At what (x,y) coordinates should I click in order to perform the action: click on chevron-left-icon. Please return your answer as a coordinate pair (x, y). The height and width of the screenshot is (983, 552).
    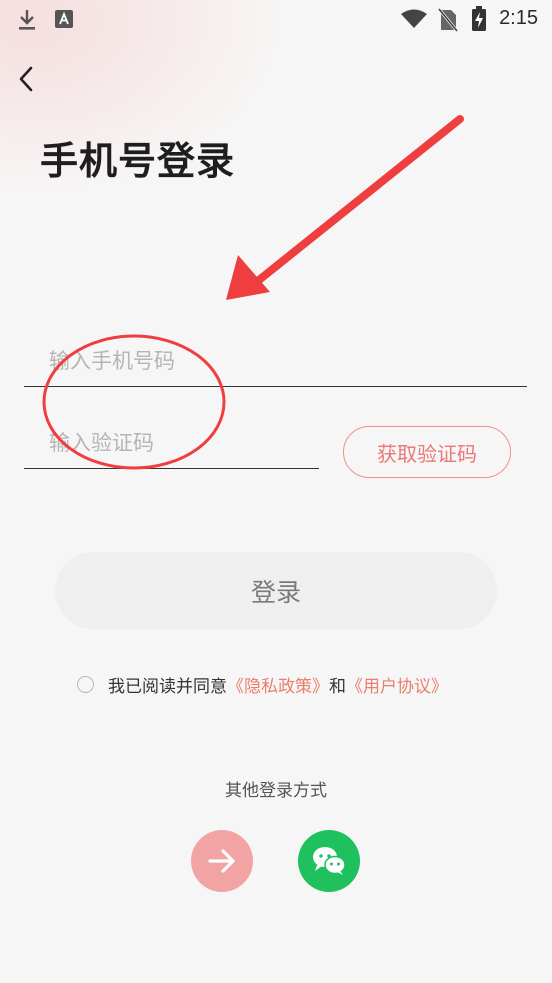
    Looking at the image, I should click on (26, 79).